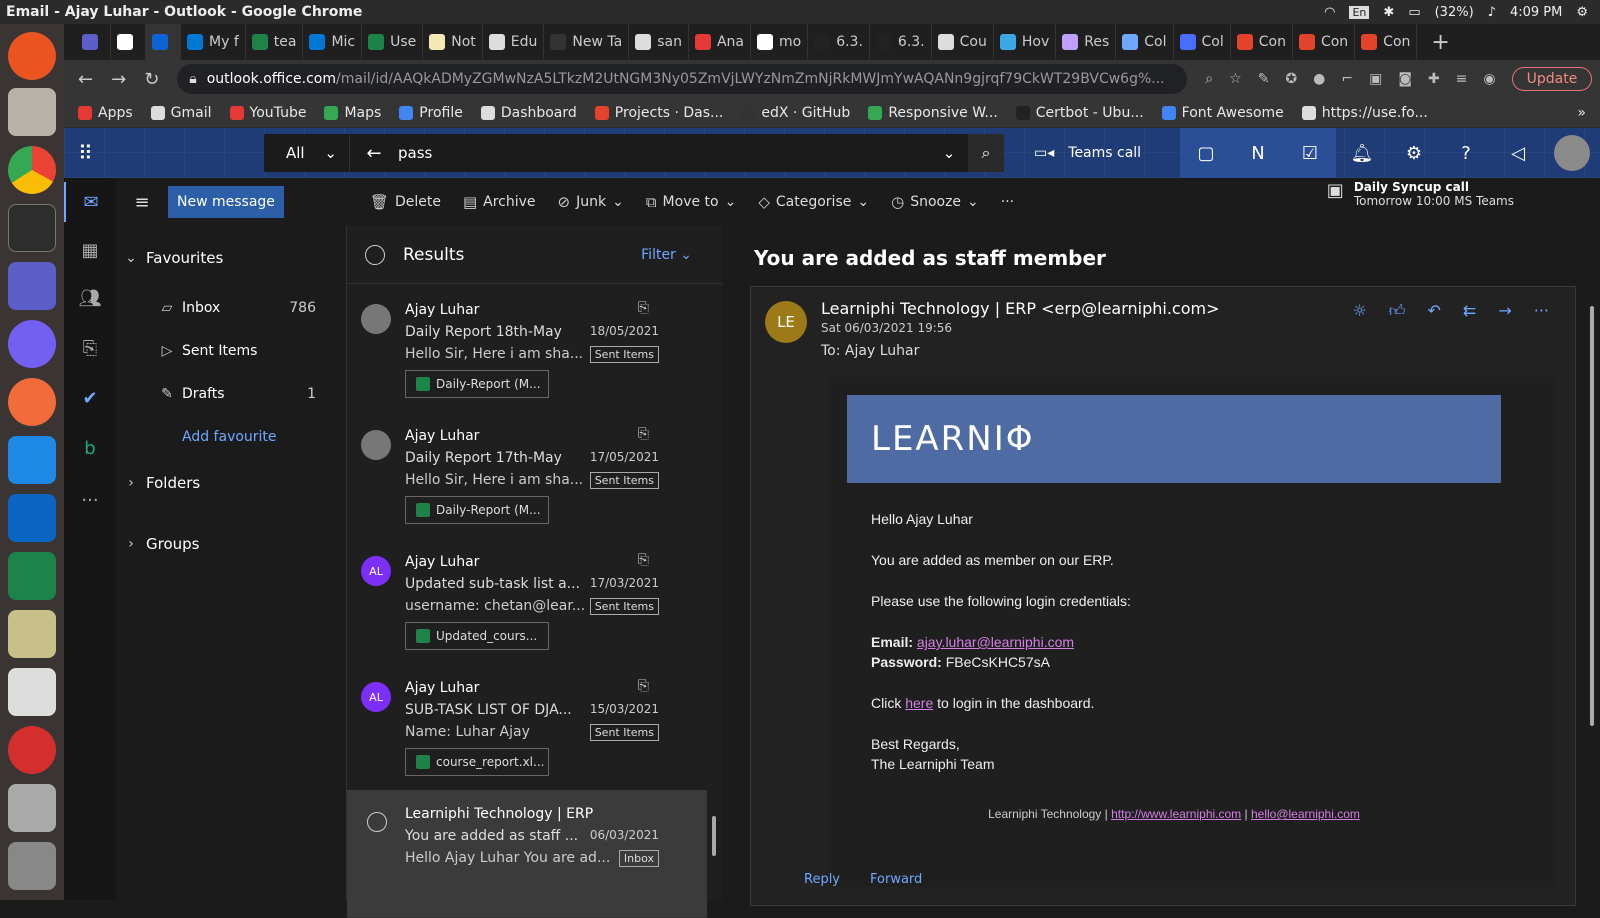  I want to click on bookmark-item: Font Awesome, so click(1222, 113).